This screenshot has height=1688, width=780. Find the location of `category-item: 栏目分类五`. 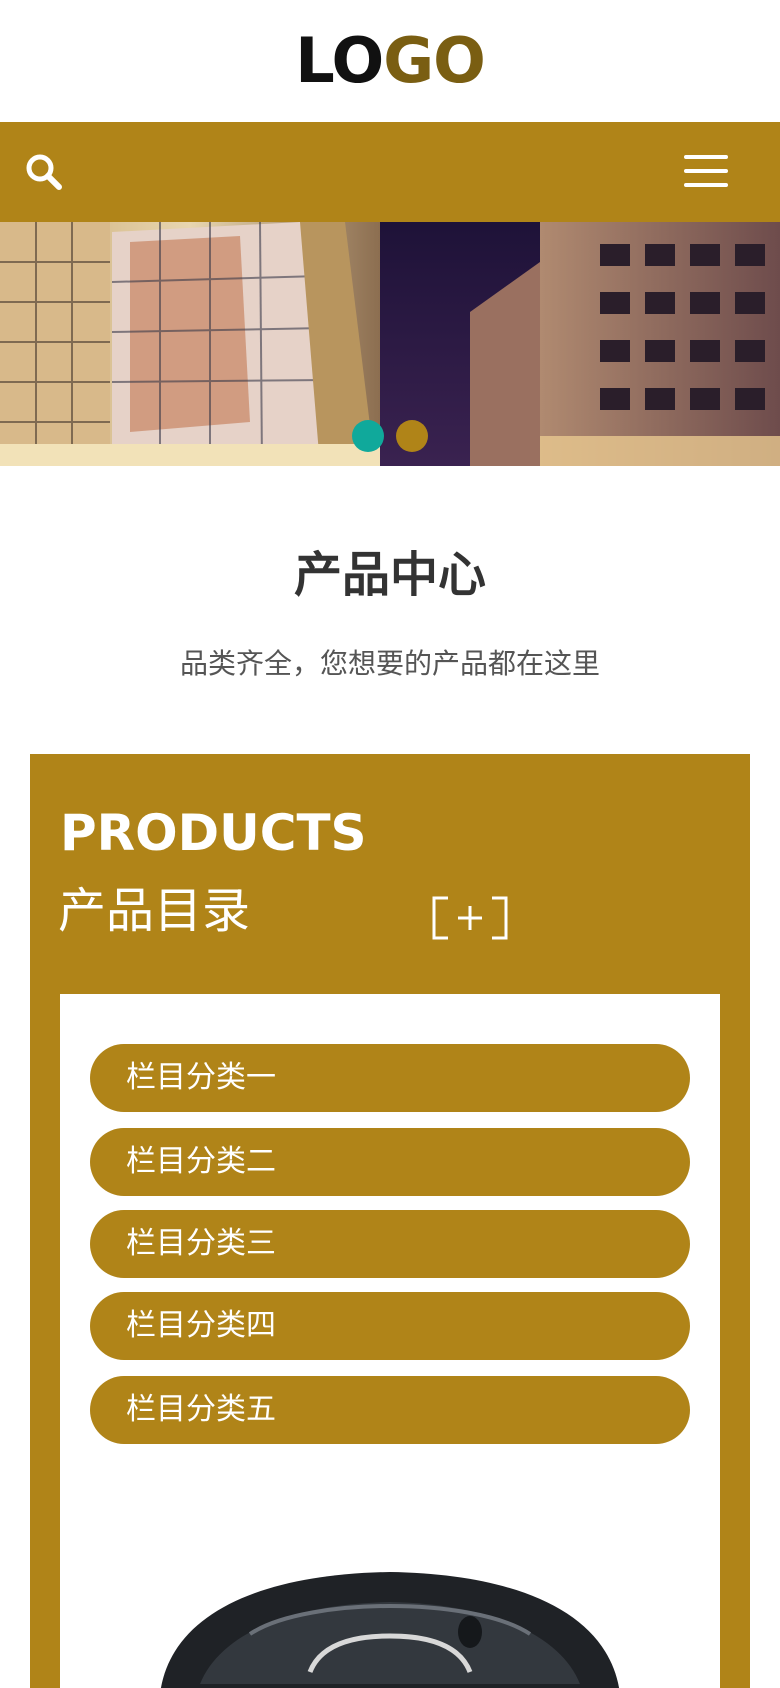

category-item: 栏目分类五 is located at coordinates (390, 1410).